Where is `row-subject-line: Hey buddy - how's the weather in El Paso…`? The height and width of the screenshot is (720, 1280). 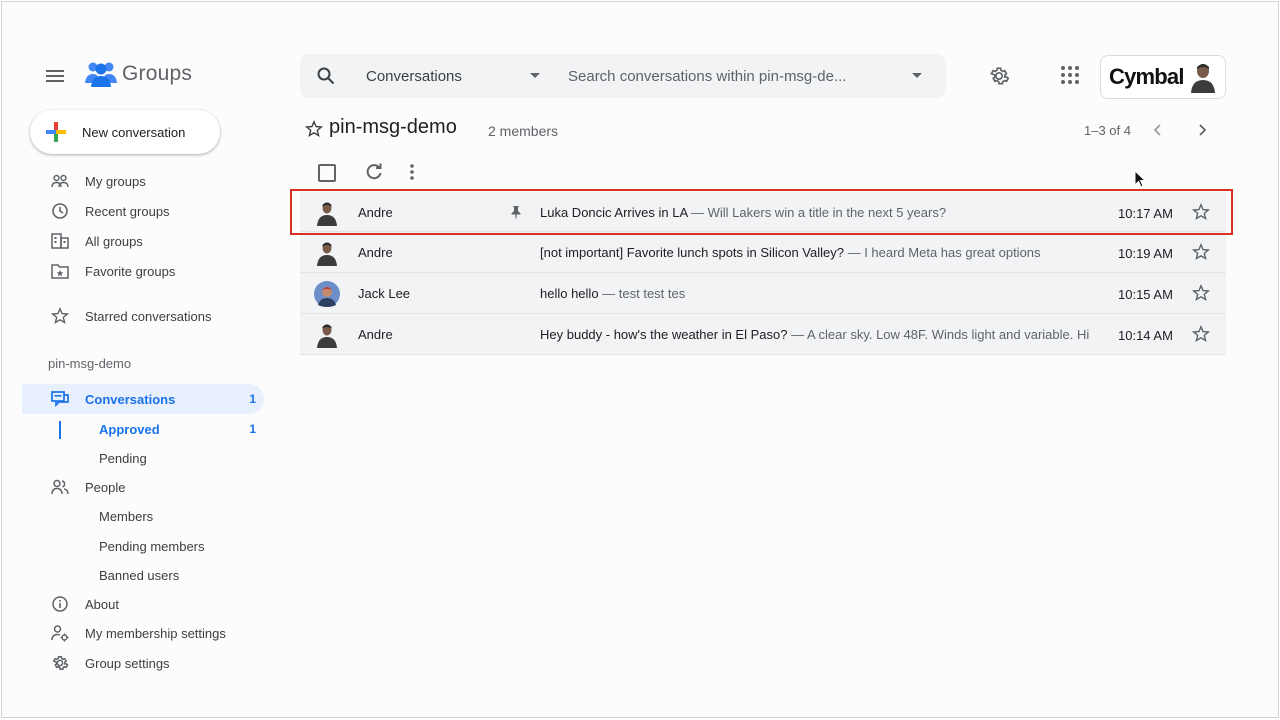 row-subject-line: Hey buddy - how's the weather in El Paso… is located at coordinates (820, 334).